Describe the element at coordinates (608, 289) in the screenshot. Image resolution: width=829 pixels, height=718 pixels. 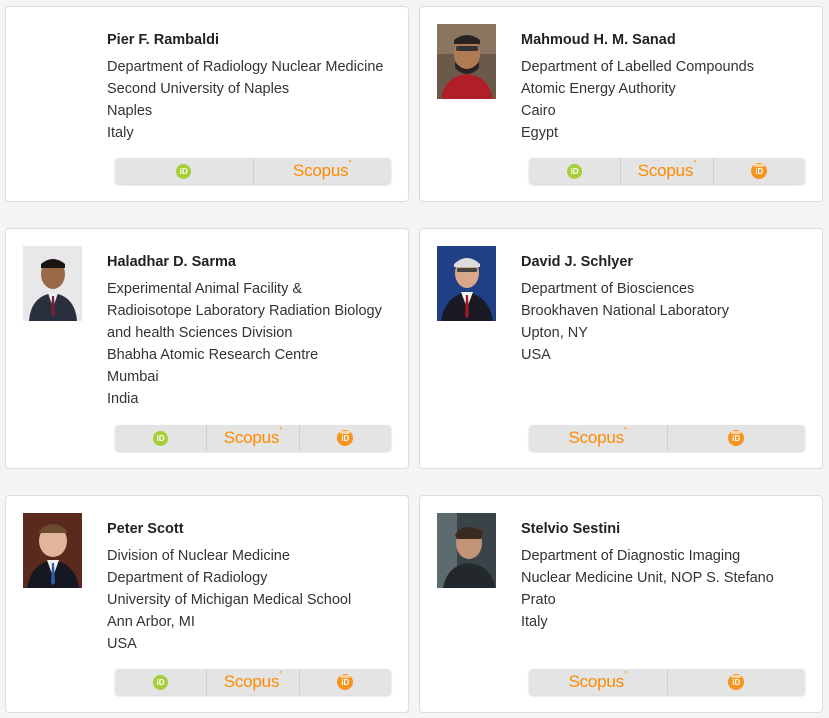
I see `affiliation-line: Department of Biosciences` at that location.